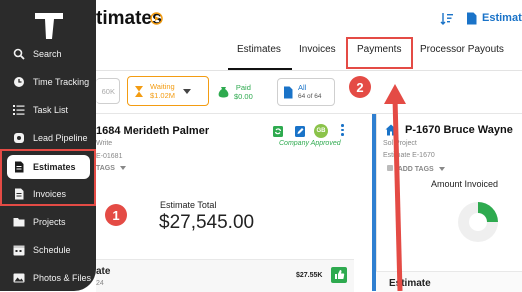 This screenshot has height=292, width=522. What do you see at coordinates (309, 70) in the screenshot?
I see `tabs-divider` at bounding box center [309, 70].